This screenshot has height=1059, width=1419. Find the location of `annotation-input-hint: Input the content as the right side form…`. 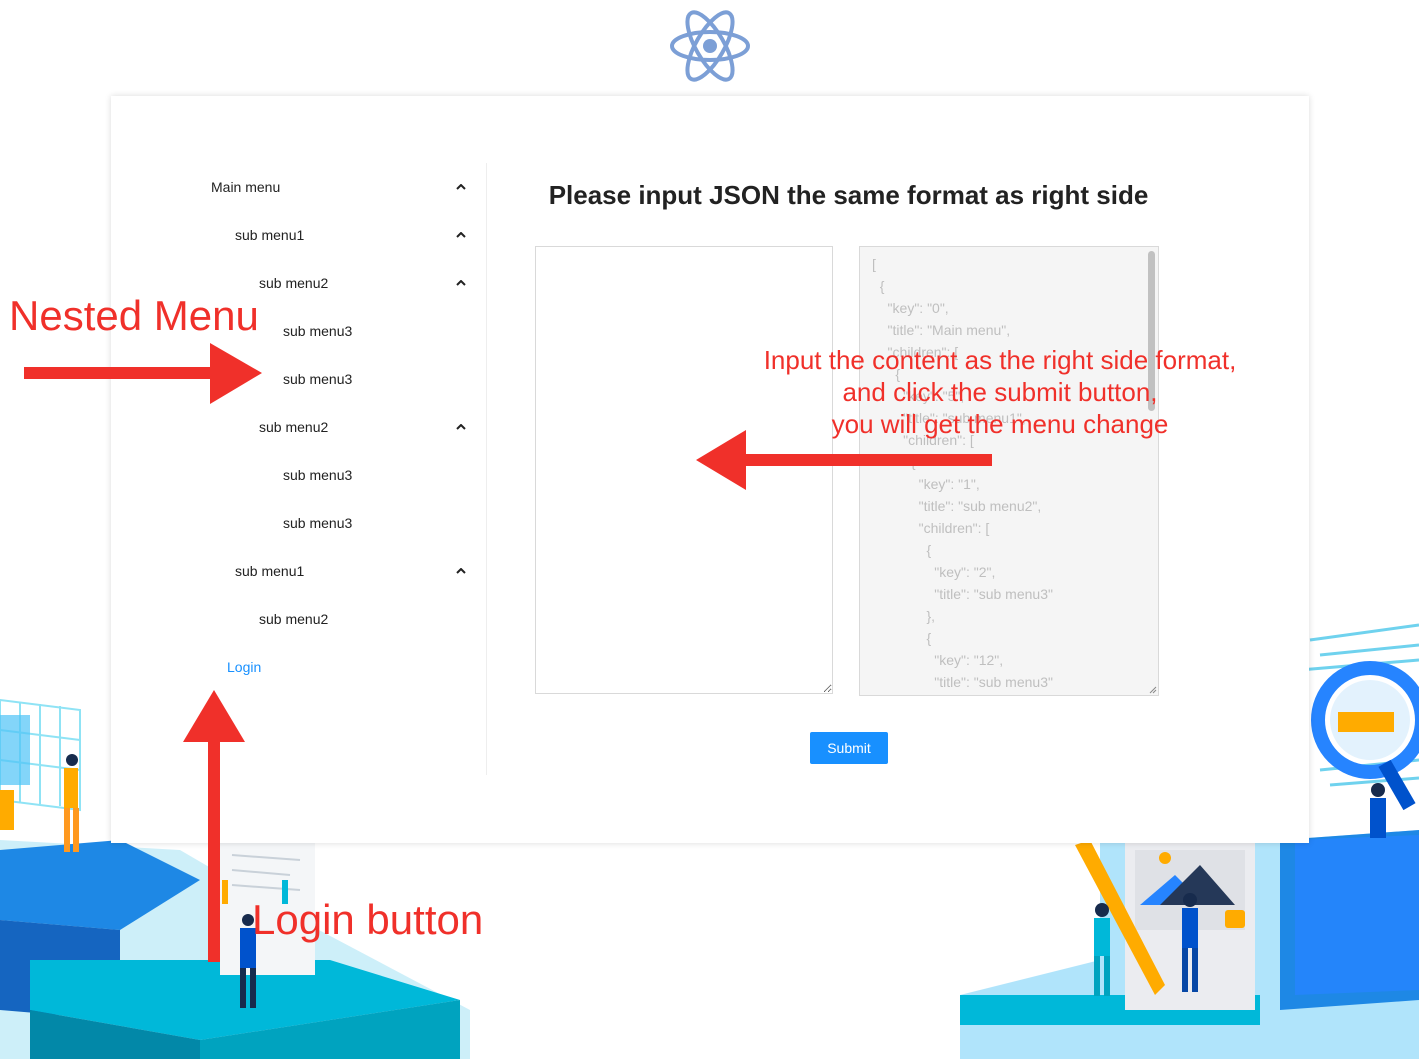

annotation-input-hint: Input the content as the right side form… is located at coordinates (1000, 392).